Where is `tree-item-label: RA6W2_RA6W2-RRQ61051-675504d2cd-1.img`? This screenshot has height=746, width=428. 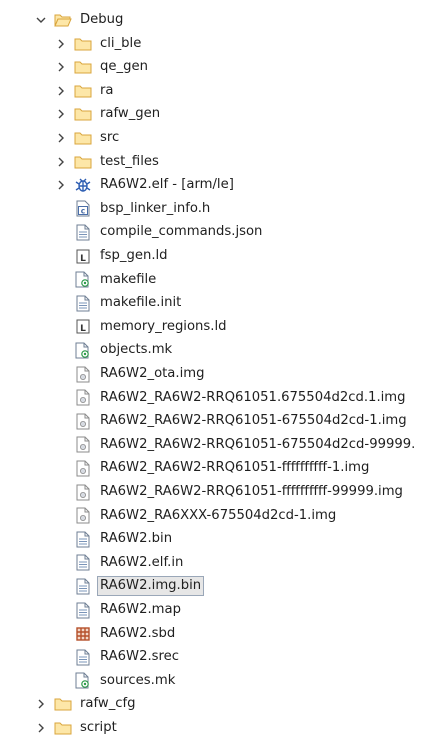 tree-item-label: RA6W2_RA6W2-RRQ61051-675504d2cd-1.img is located at coordinates (253, 421).